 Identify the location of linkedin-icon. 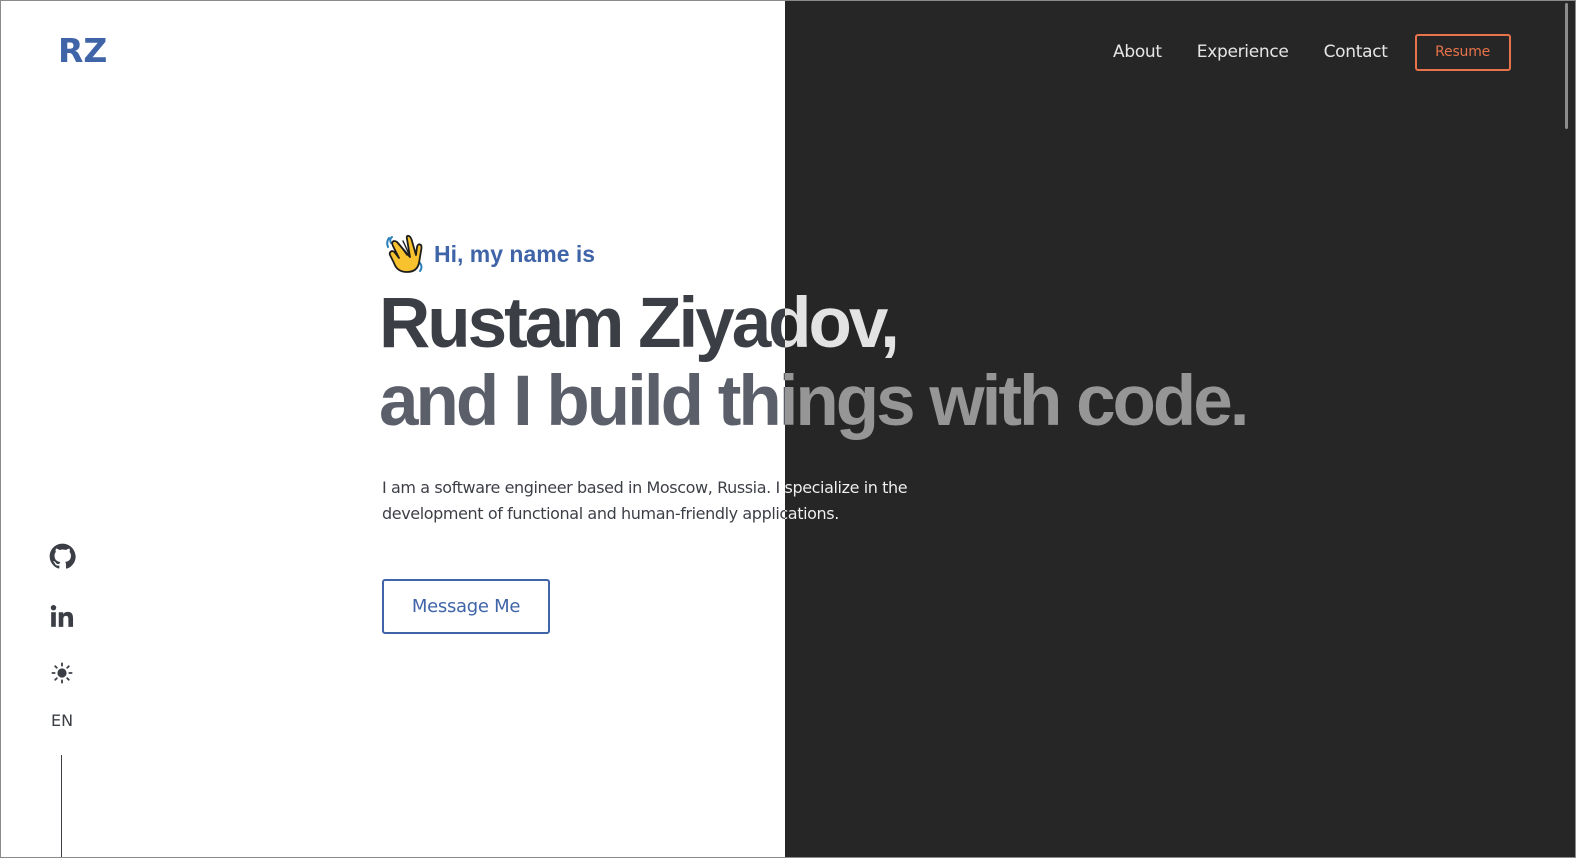
(62, 615).